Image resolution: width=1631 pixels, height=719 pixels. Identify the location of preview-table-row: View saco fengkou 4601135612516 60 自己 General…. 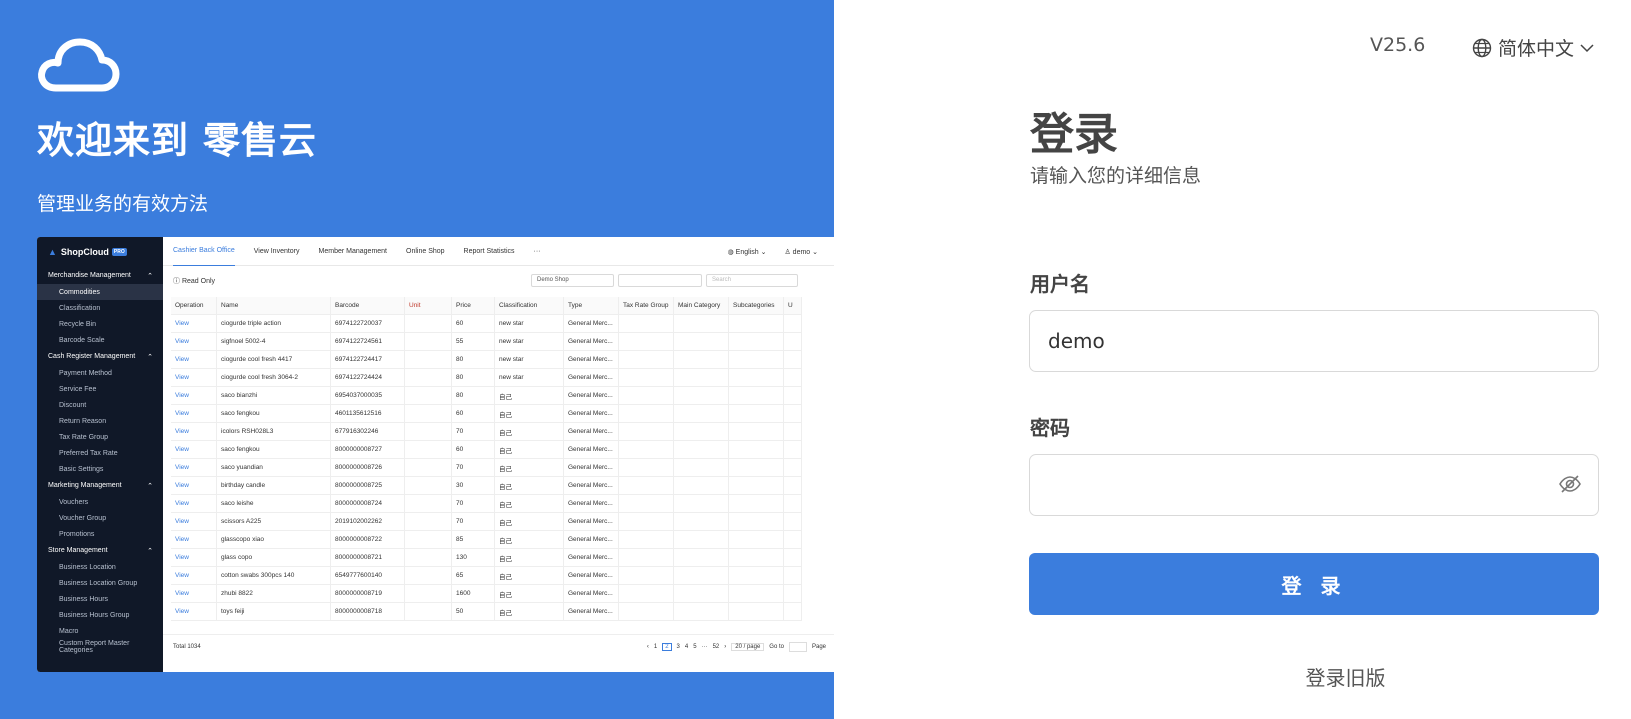
(486, 414).